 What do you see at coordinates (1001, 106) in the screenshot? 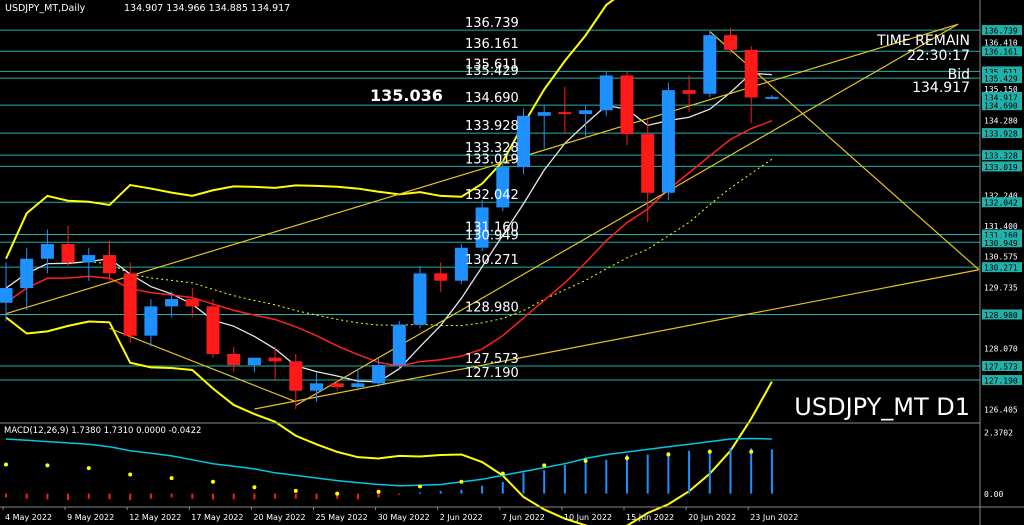
I see `price-tag: 134.690` at bounding box center [1001, 106].